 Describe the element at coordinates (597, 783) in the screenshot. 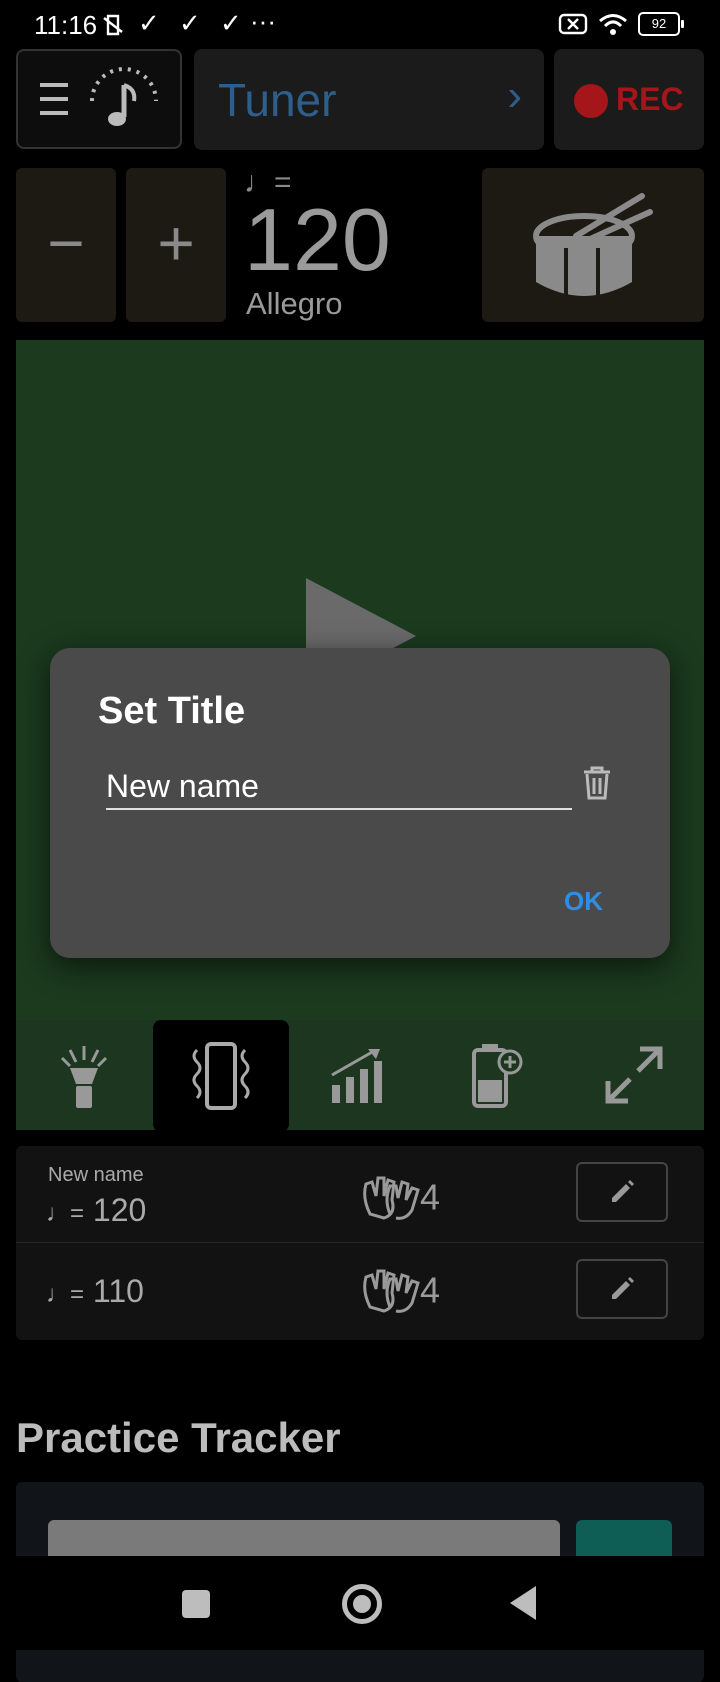

I see `trash-icon` at that location.